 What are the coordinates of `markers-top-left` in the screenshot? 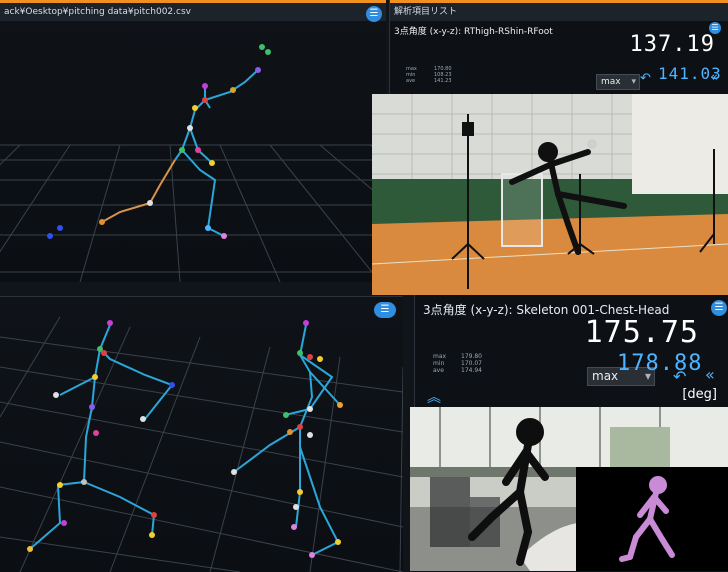 It's located at (159, 141).